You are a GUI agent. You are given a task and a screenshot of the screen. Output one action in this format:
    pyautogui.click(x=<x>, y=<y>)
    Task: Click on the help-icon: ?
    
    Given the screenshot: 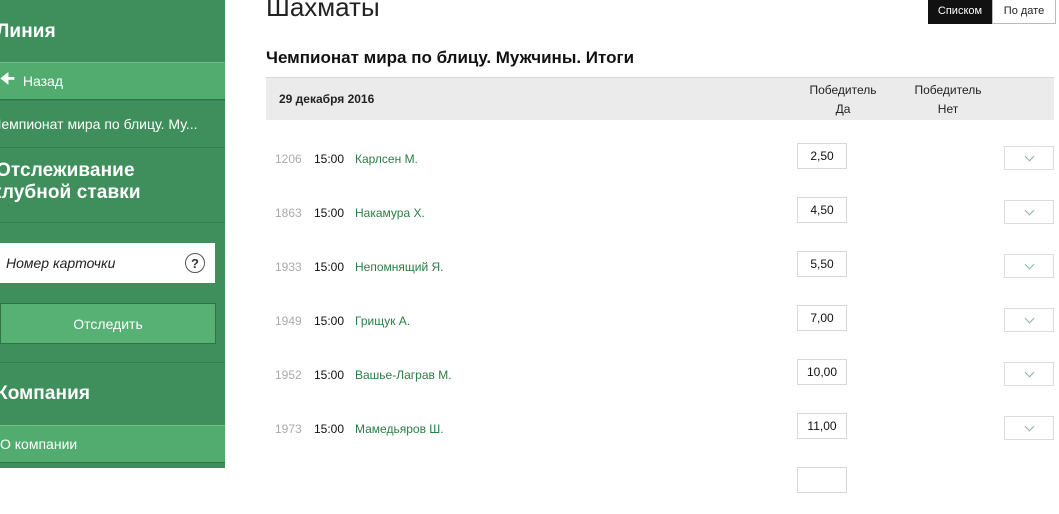 What is the action you would take?
    pyautogui.click(x=195, y=263)
    